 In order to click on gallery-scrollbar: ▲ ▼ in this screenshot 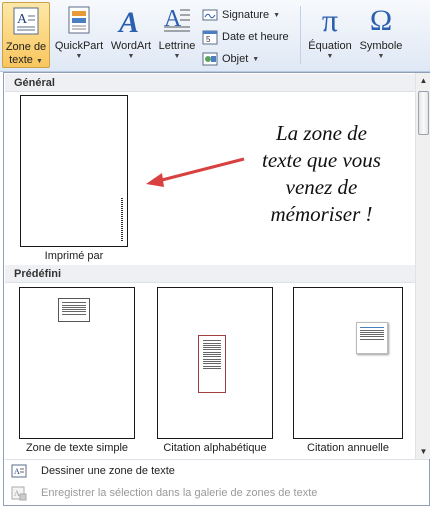, I will do `click(422, 266)`.